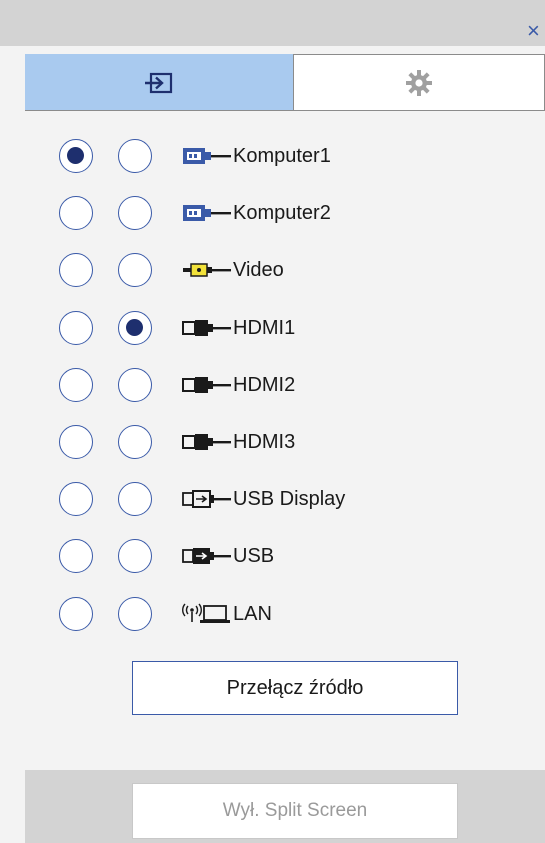  I want to click on bottom-bar: Wył. Split Screen, so click(285, 806).